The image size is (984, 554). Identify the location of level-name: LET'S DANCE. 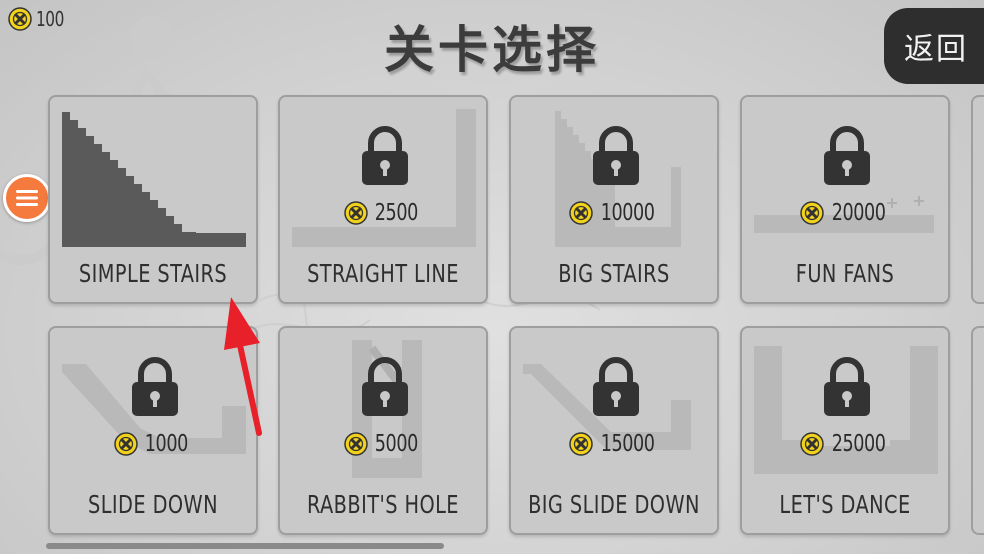
(845, 504).